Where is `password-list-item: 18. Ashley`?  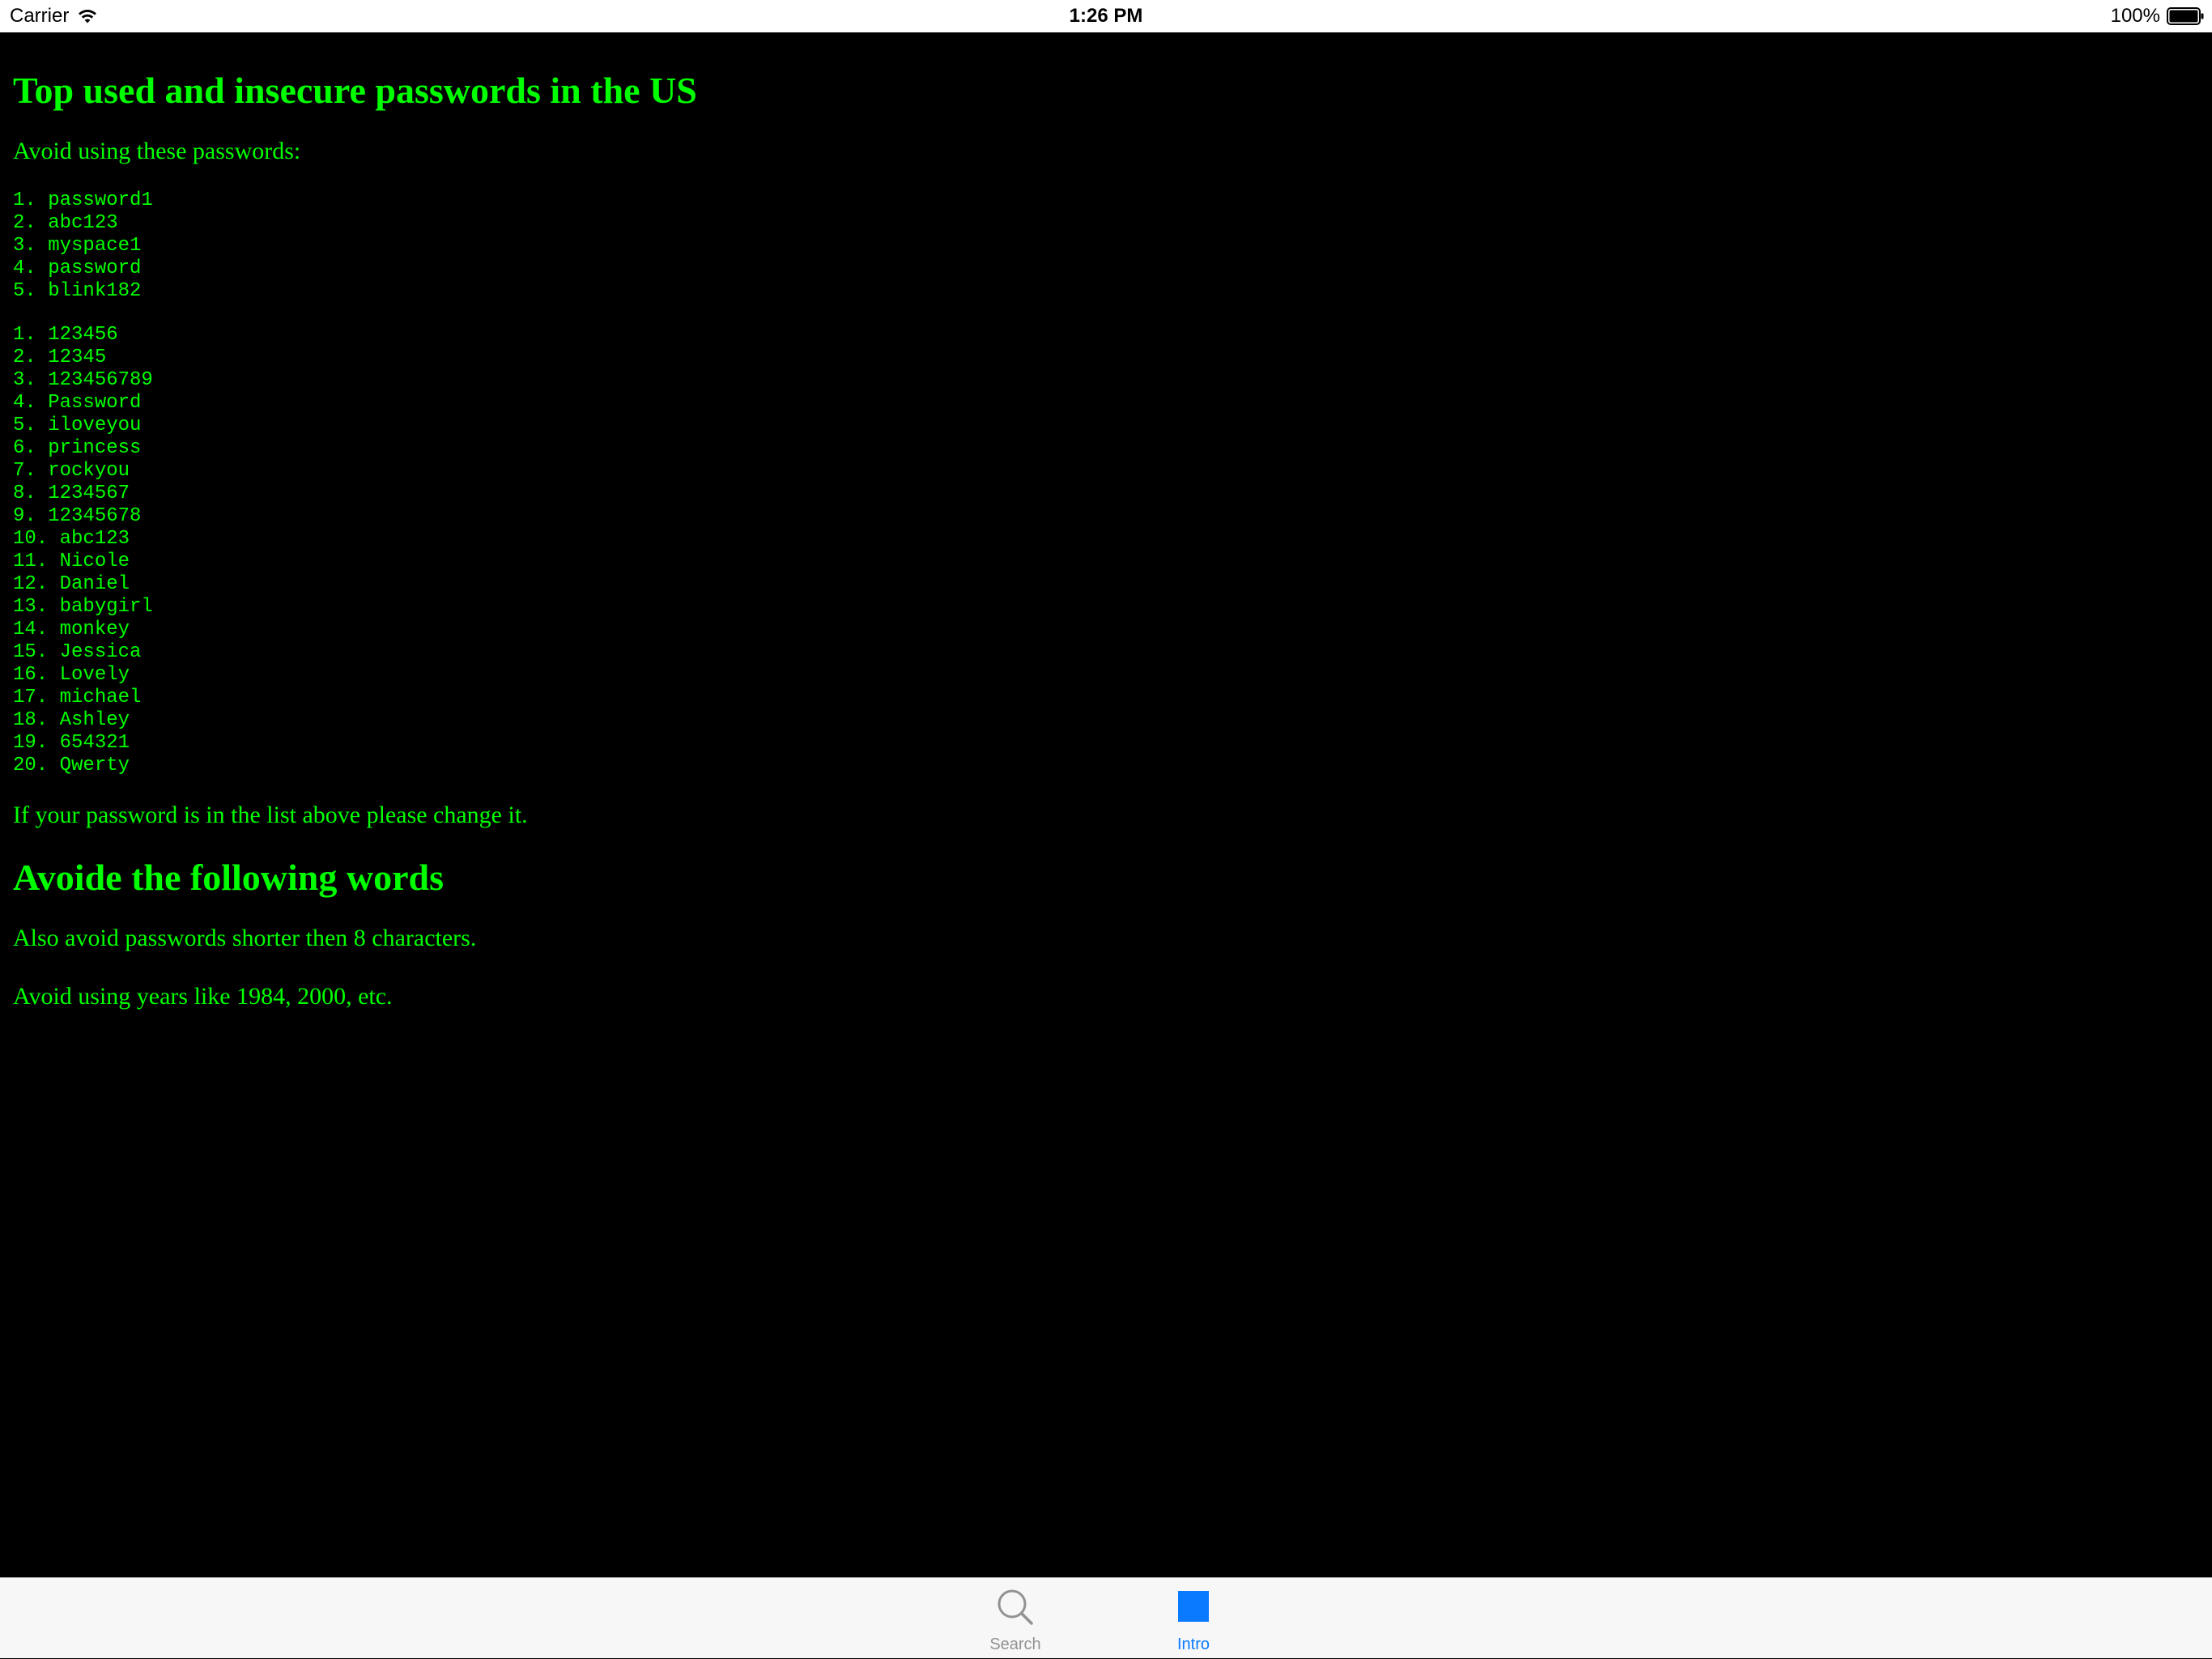 password-list-item: 18. Ashley is located at coordinates (72, 720).